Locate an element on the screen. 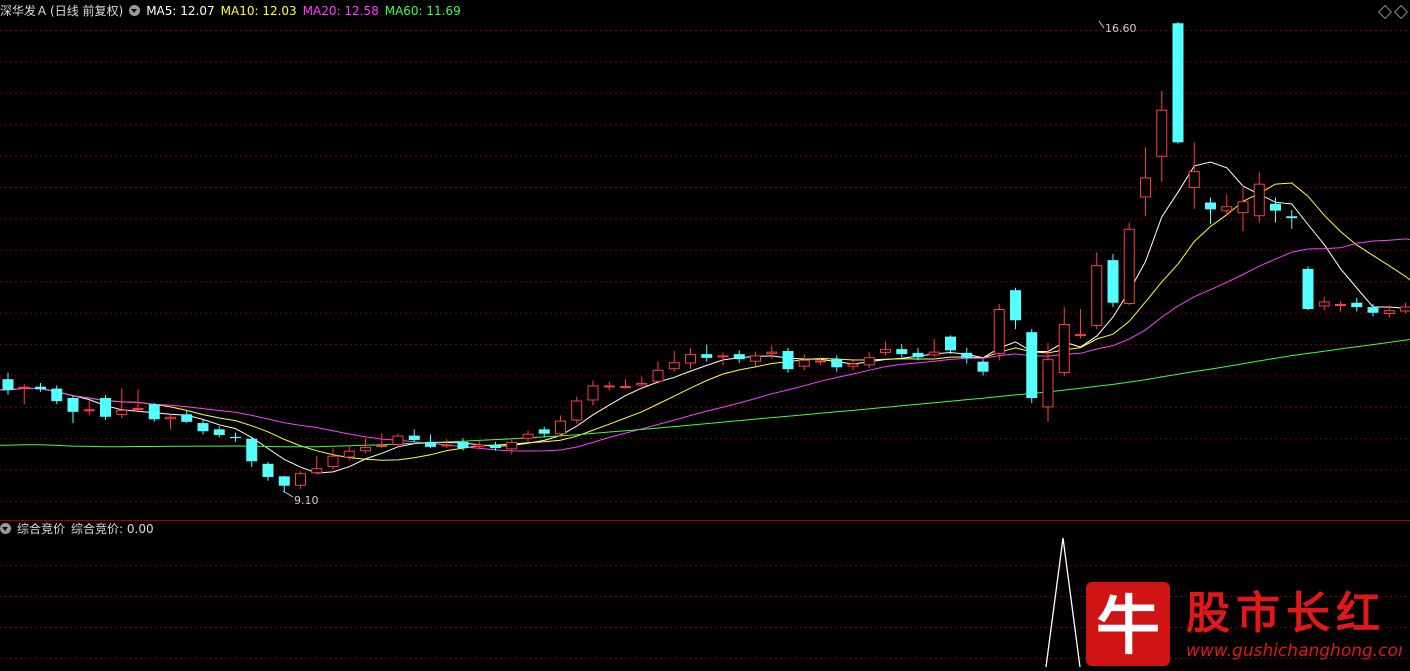 This screenshot has height=671, width=1410. watermark-url: www.gushichanghong.com is located at coordinates (1294, 651).